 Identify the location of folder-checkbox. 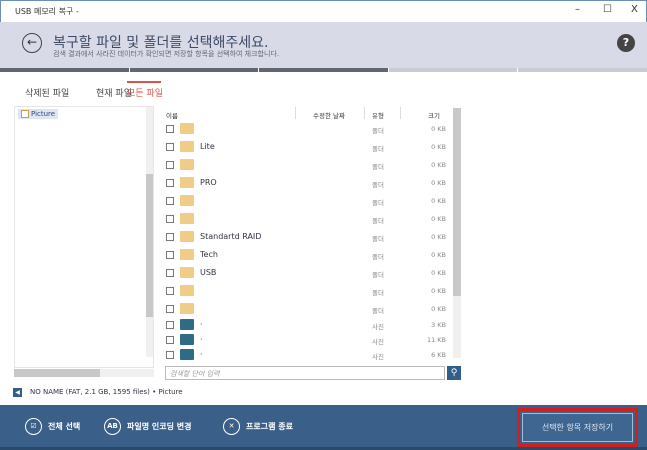
(25, 114).